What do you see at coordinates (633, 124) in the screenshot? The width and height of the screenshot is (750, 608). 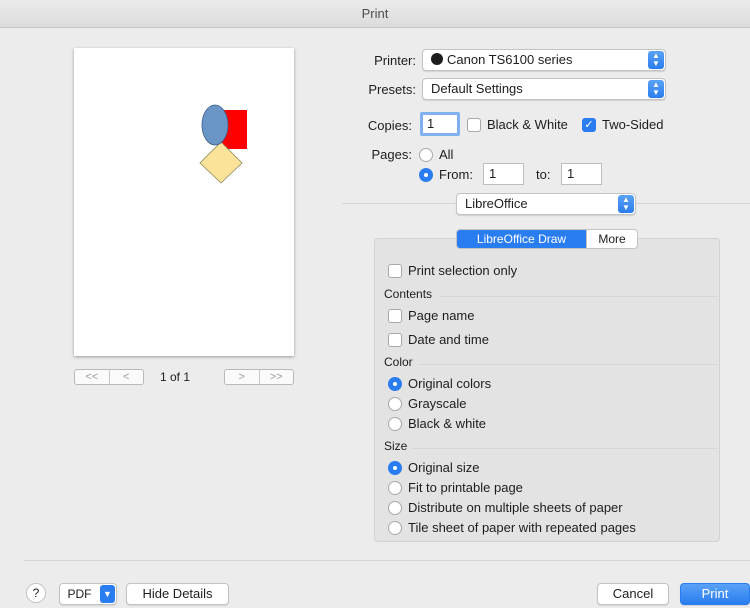 I see `two-sided-label: Two-Sided` at bounding box center [633, 124].